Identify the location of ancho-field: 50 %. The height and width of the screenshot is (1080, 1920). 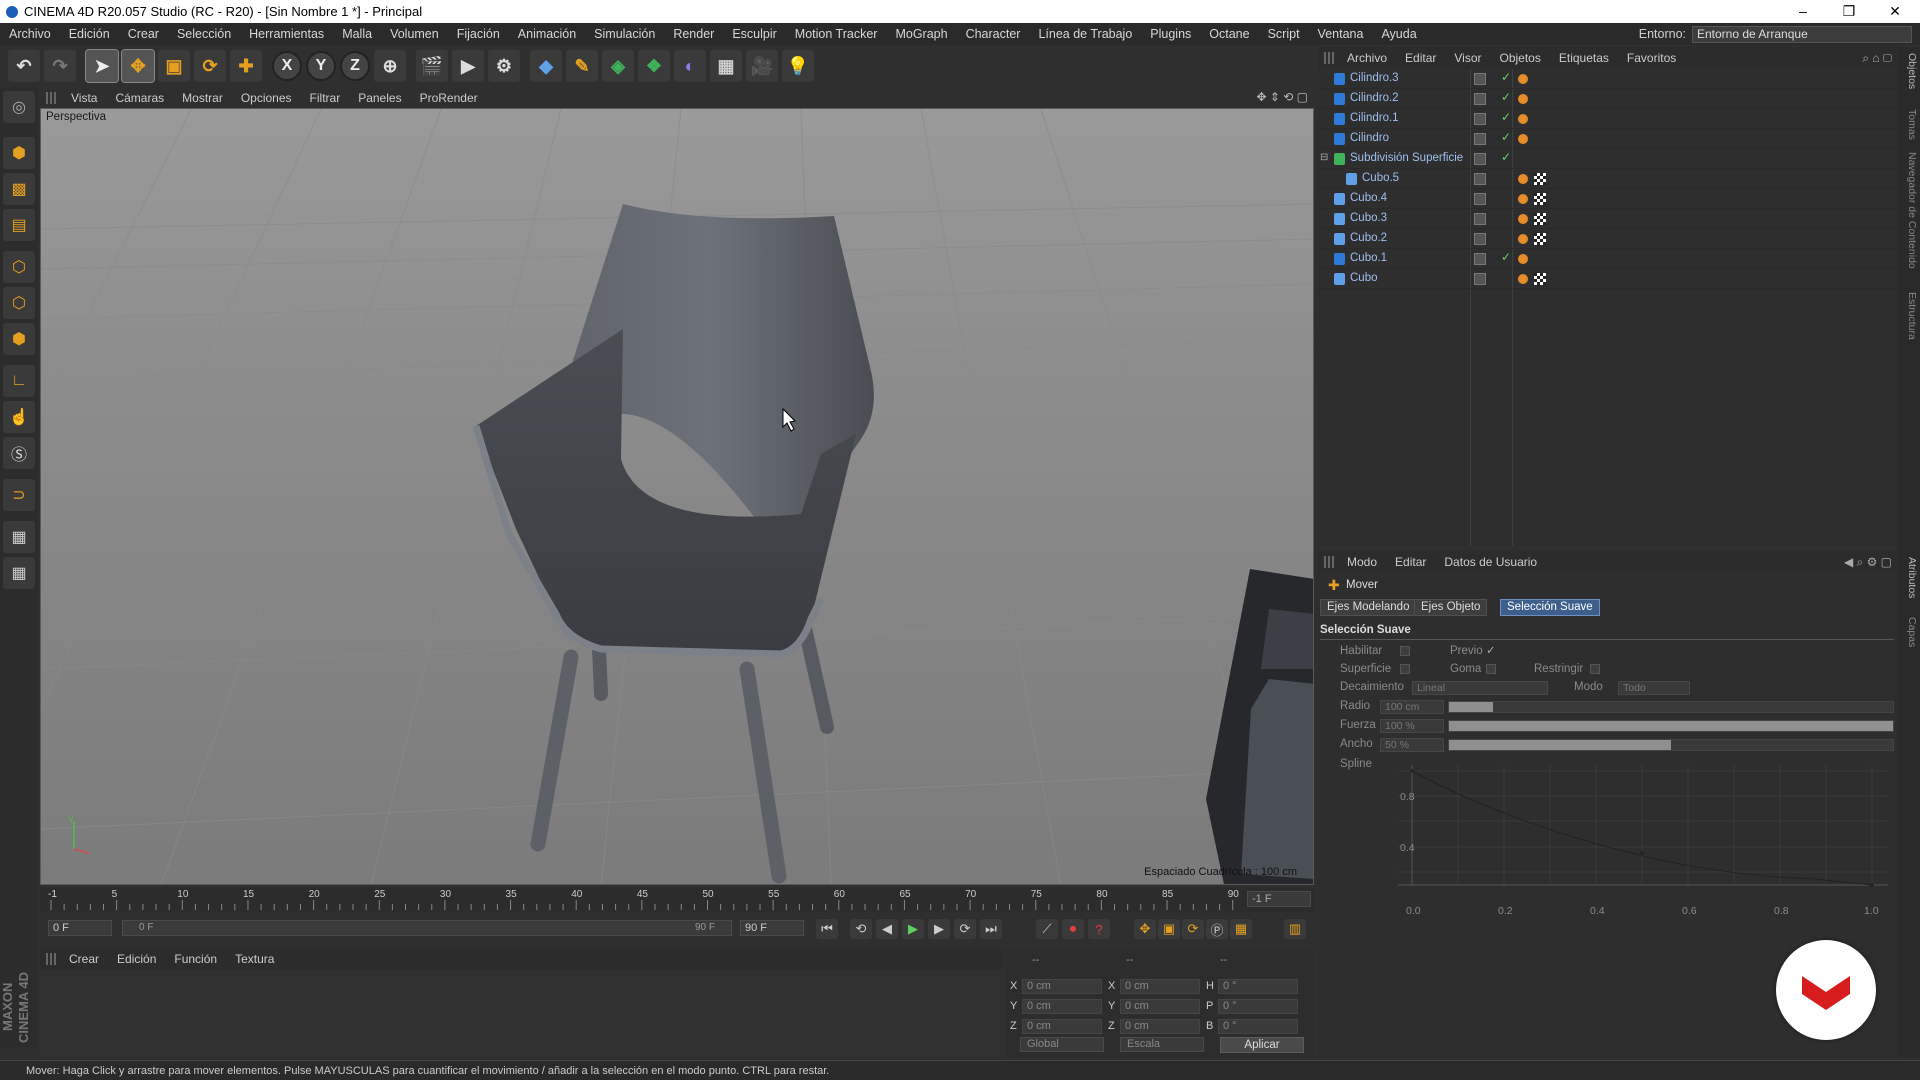
(1412, 745).